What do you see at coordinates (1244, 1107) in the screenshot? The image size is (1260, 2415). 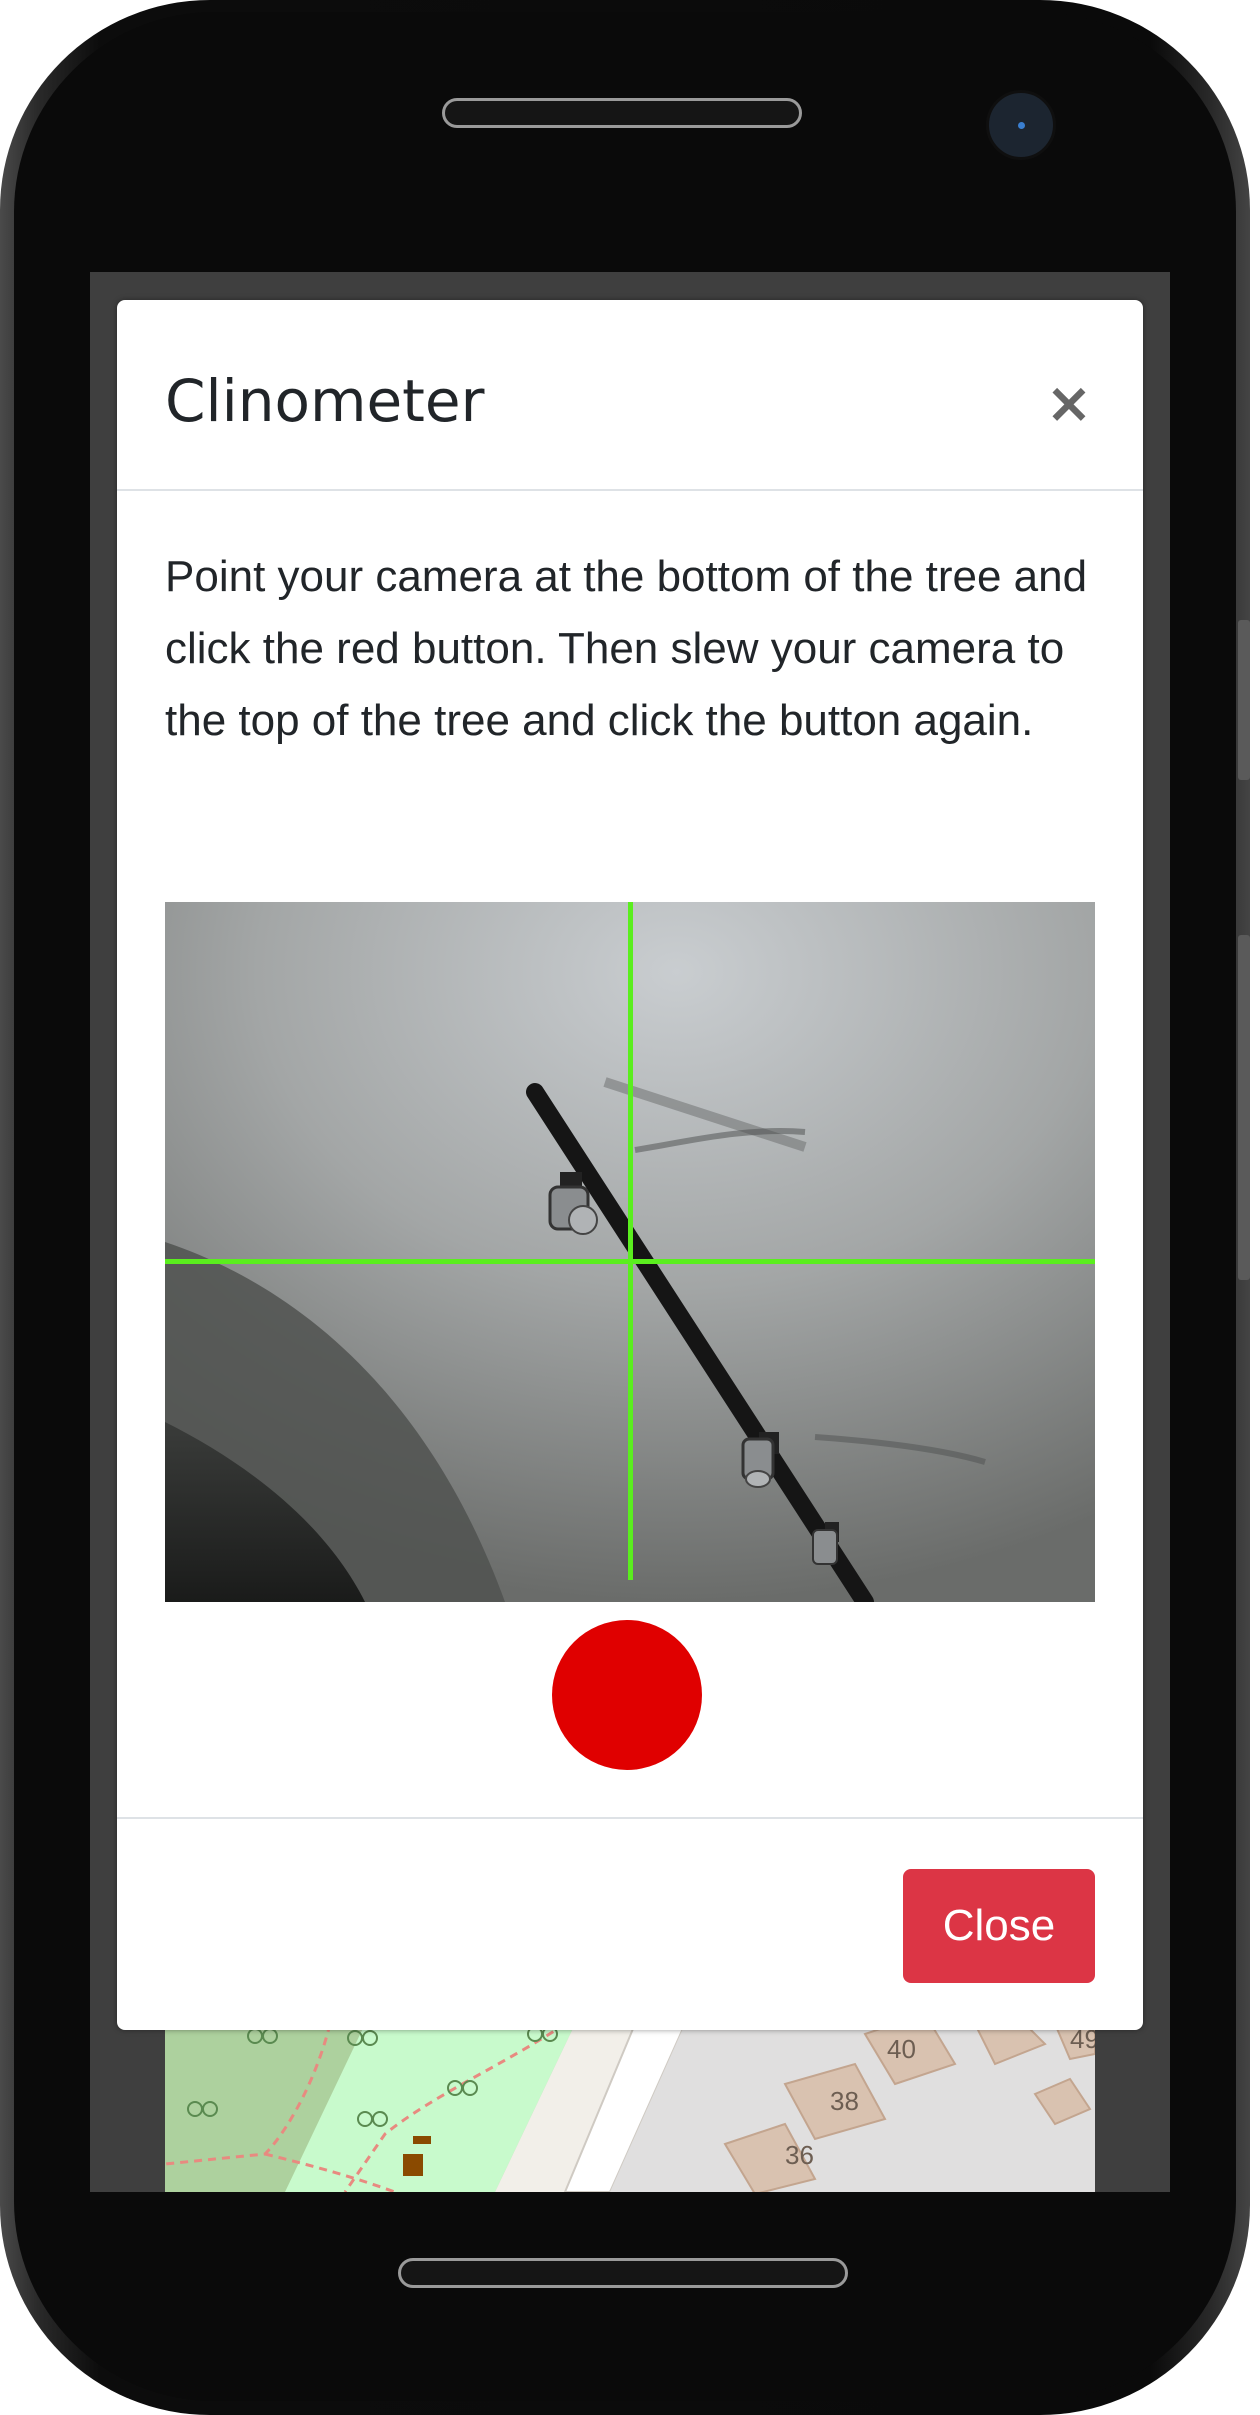 I see `phone-power-button` at bounding box center [1244, 1107].